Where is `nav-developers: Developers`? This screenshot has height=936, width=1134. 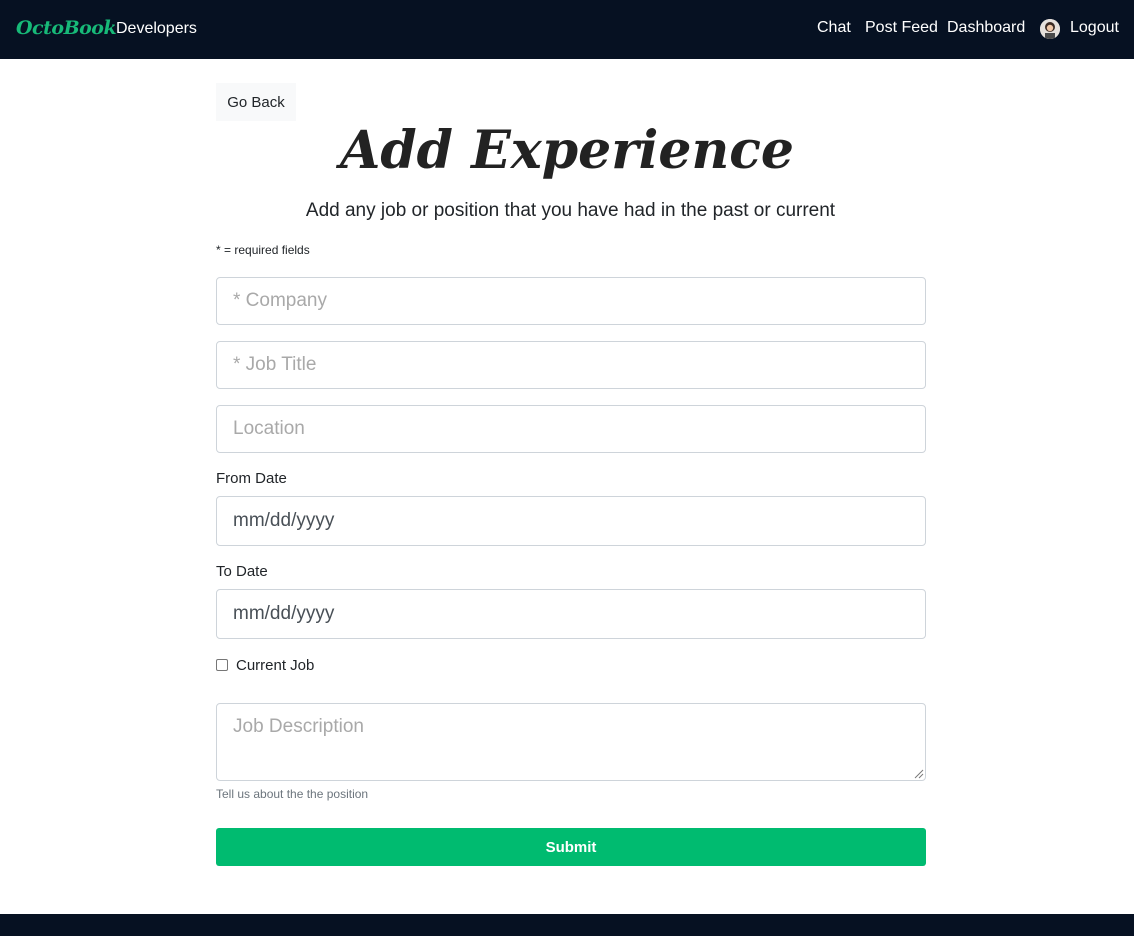
nav-developers: Developers is located at coordinates (156, 29).